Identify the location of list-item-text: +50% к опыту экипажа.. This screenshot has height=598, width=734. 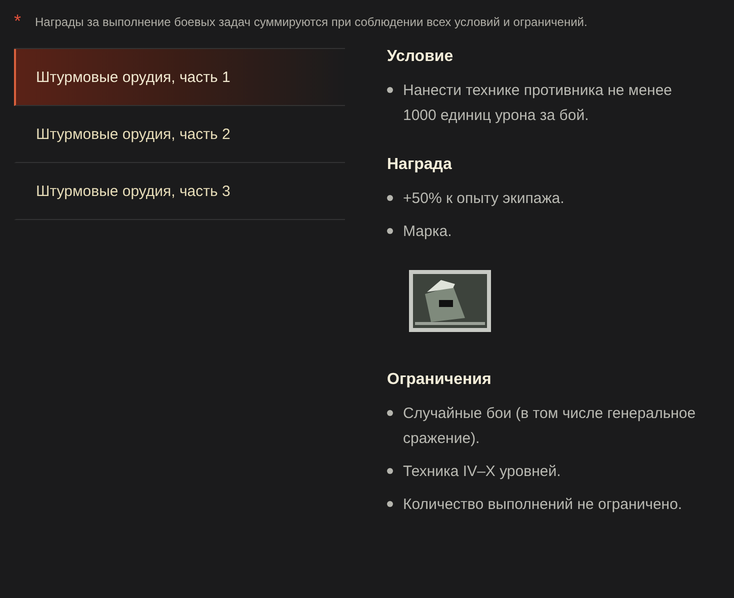
(483, 199).